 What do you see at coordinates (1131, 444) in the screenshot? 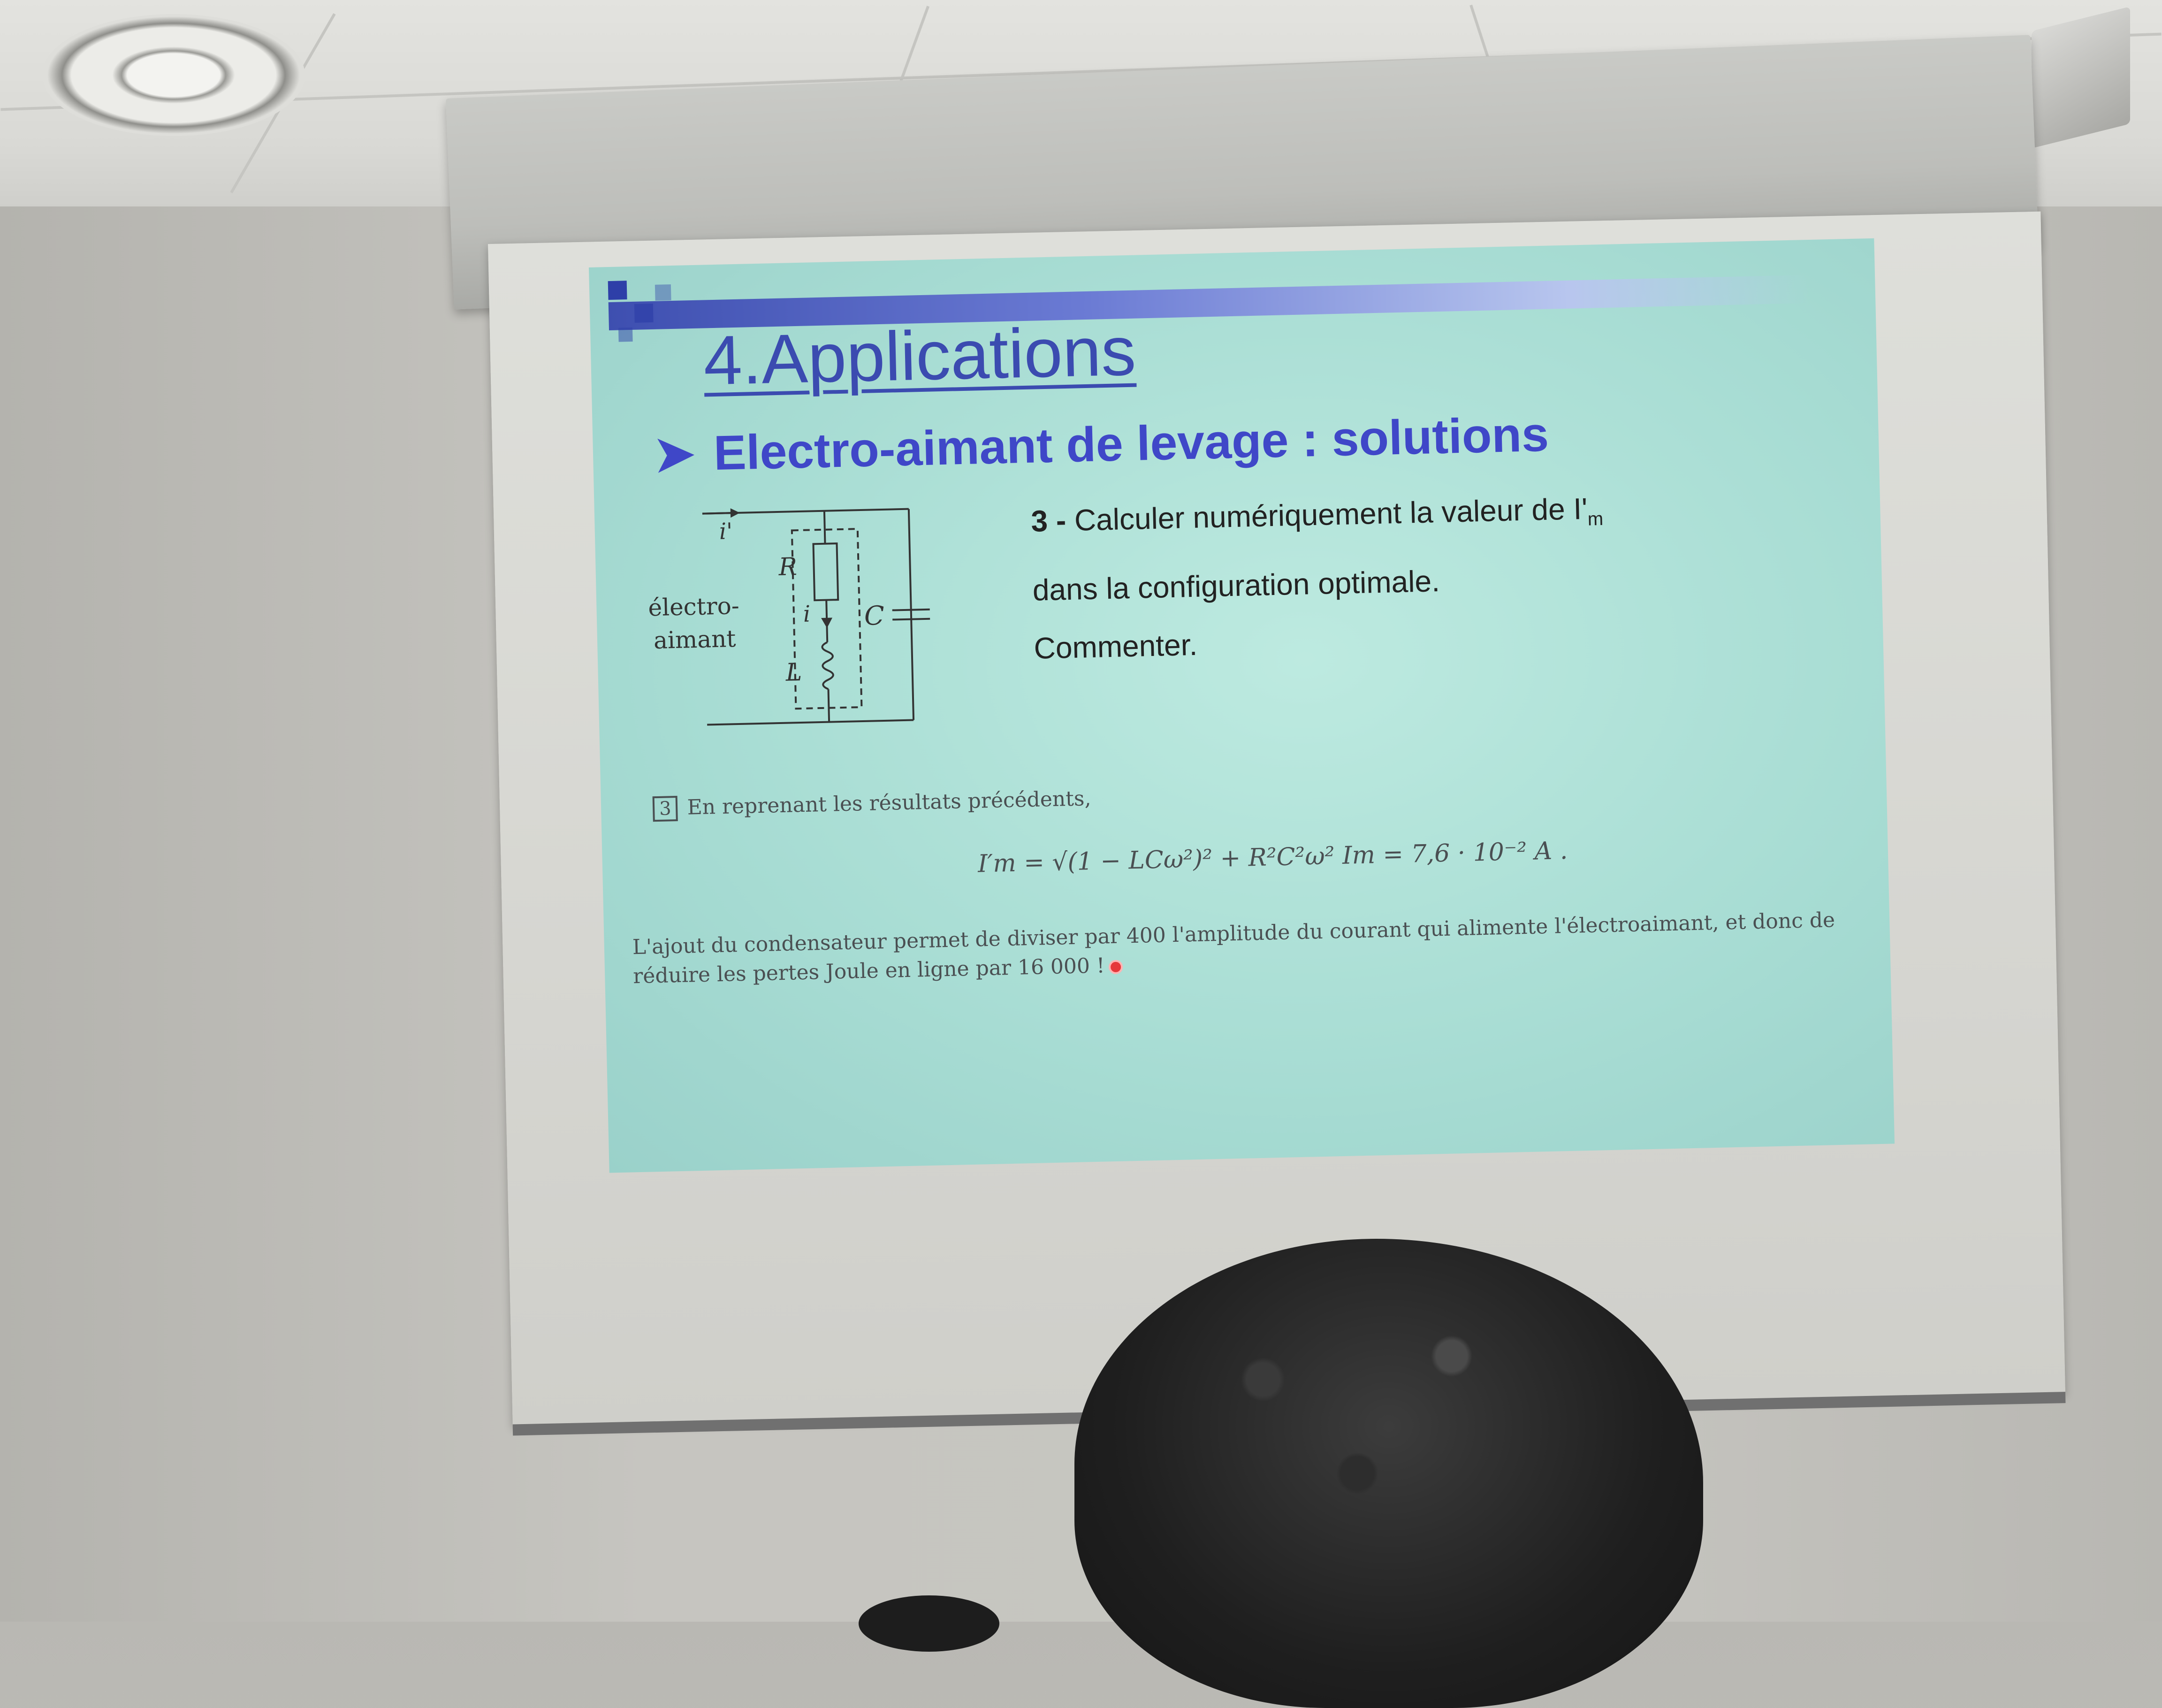
I see `subtitle-text: Electro-aimant de levage : solutions` at bounding box center [1131, 444].